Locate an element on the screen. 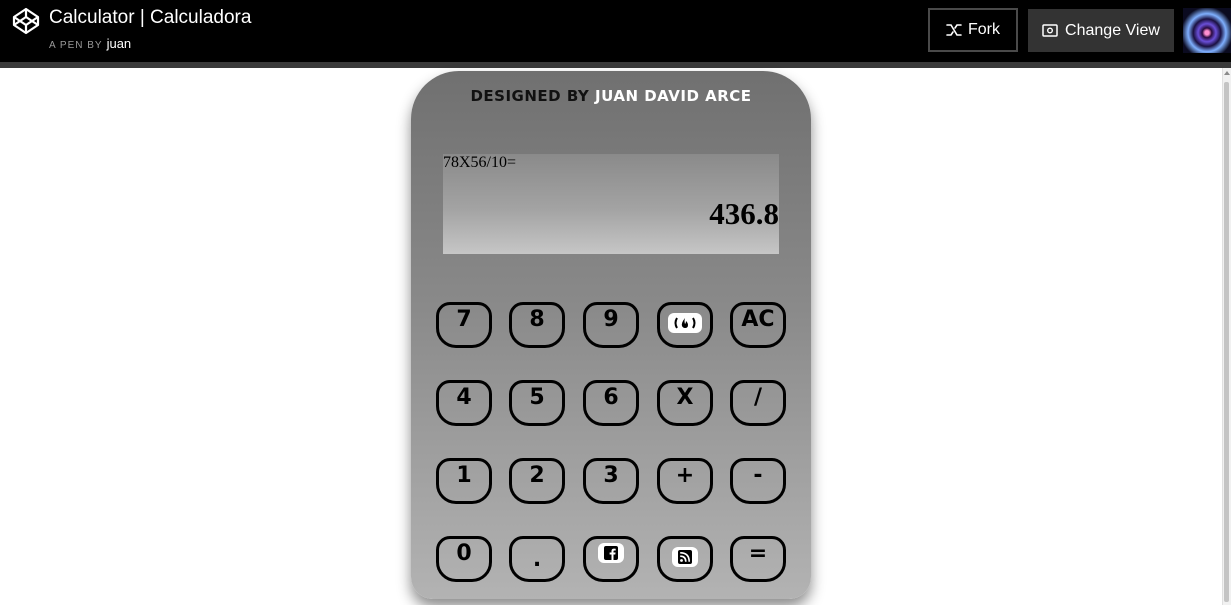 This screenshot has height=605, width=1231. view-icon is located at coordinates (1050, 30).